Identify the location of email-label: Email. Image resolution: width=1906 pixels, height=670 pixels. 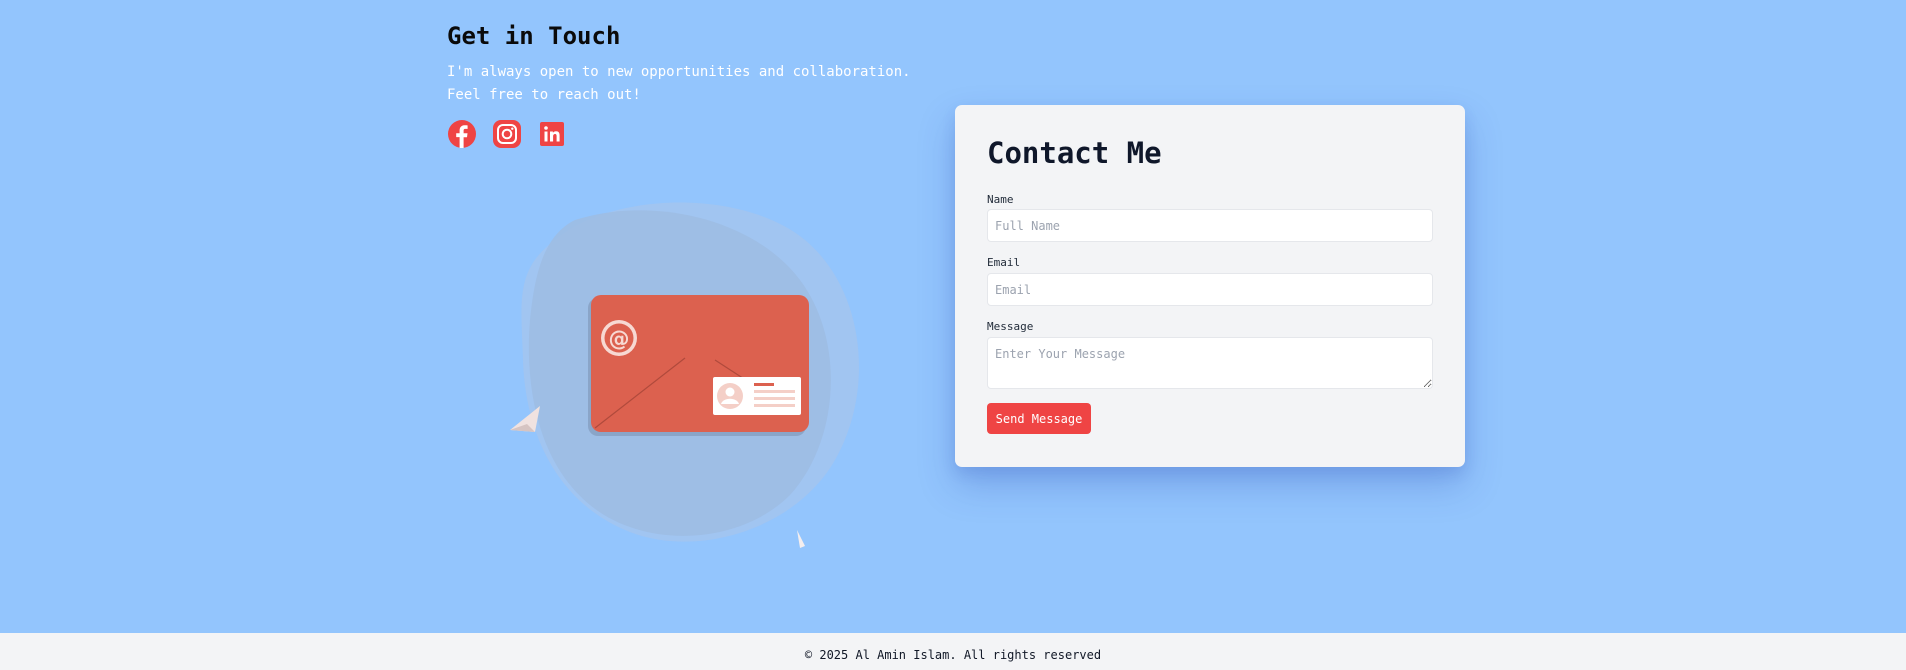
(1004, 262).